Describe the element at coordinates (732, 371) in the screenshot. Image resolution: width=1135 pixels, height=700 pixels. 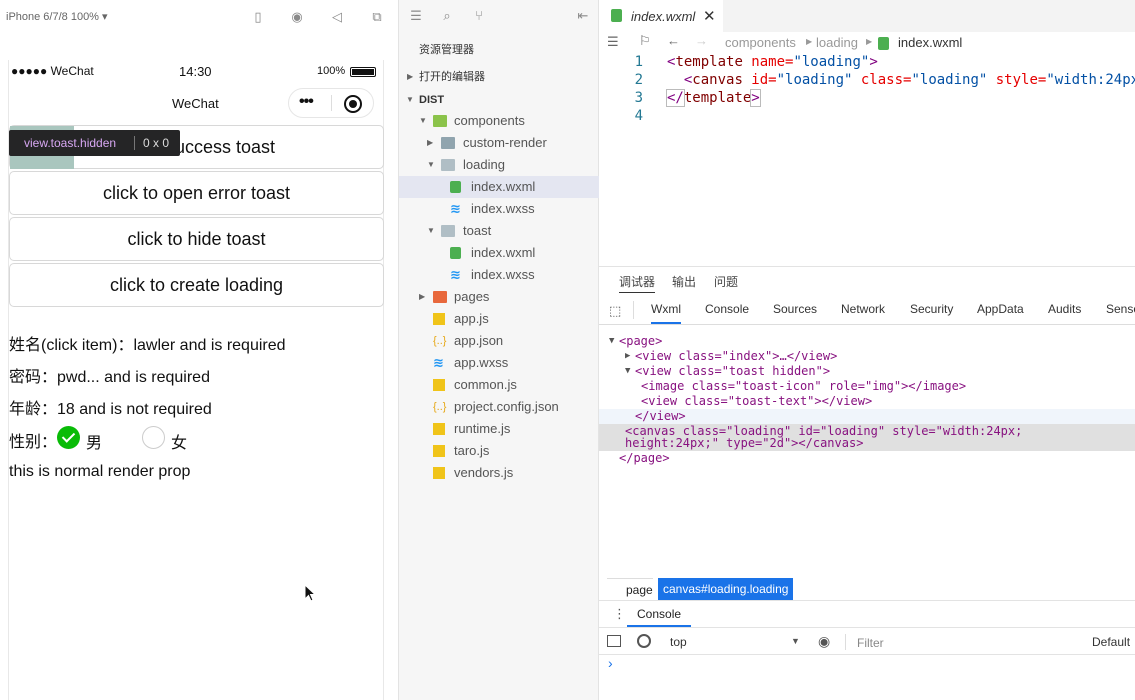
I see `xml-toast-view: <view class="toast hidden">` at that location.